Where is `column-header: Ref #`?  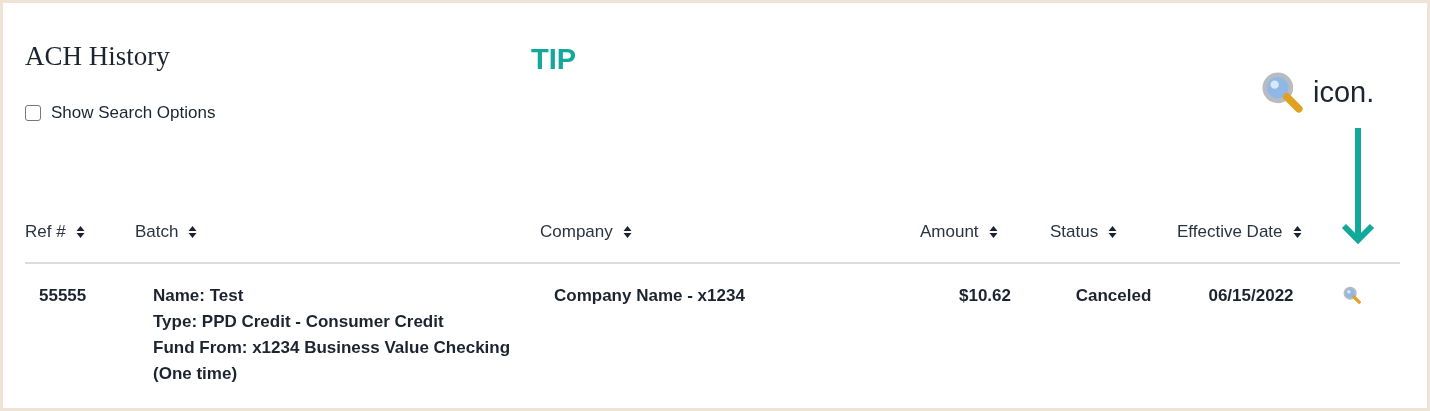 column-header: Ref # is located at coordinates (45, 232).